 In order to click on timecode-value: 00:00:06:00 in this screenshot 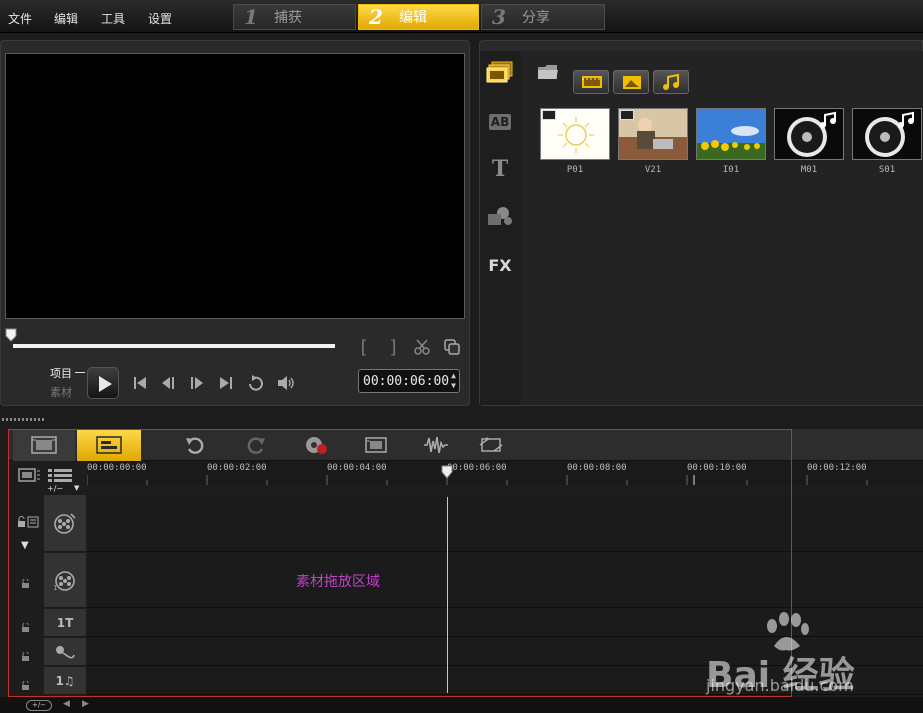, I will do `click(406, 381)`.